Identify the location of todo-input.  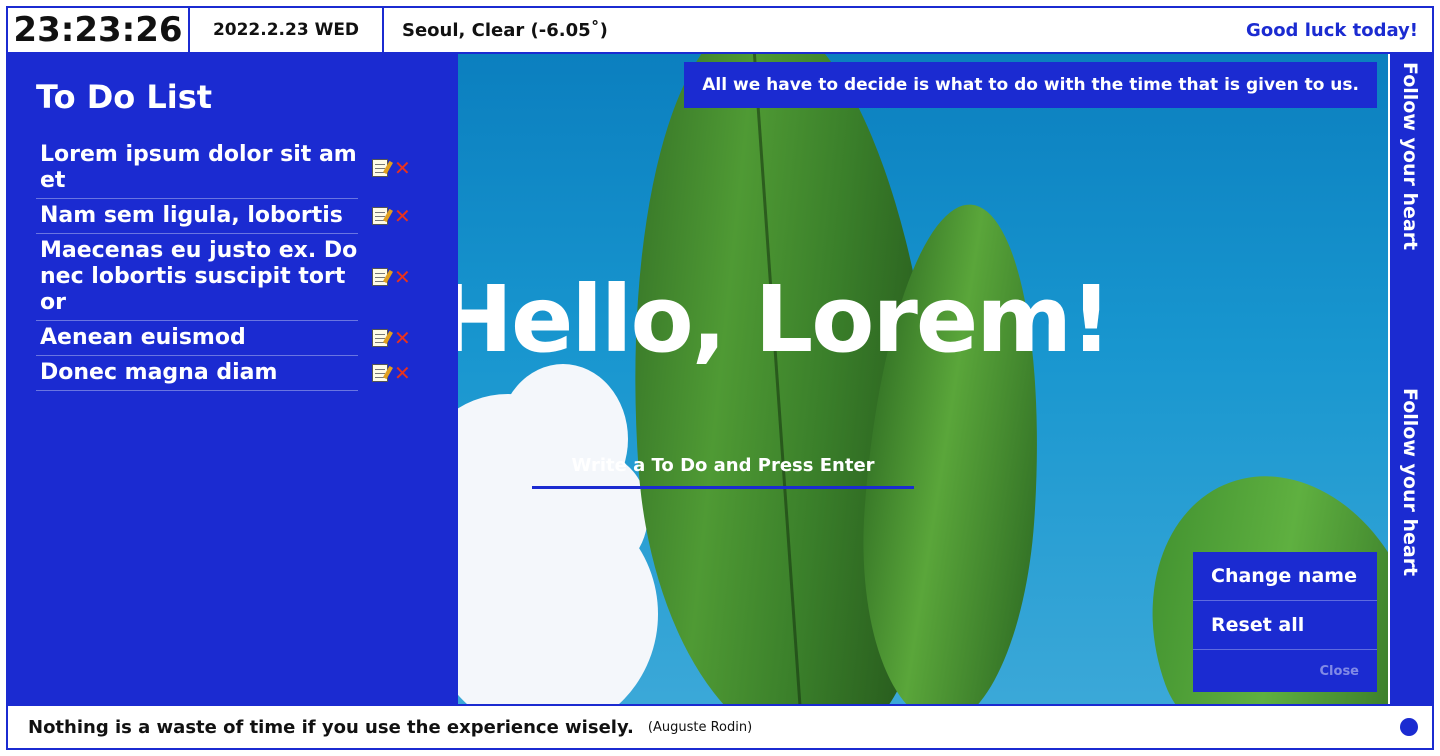
(723, 466).